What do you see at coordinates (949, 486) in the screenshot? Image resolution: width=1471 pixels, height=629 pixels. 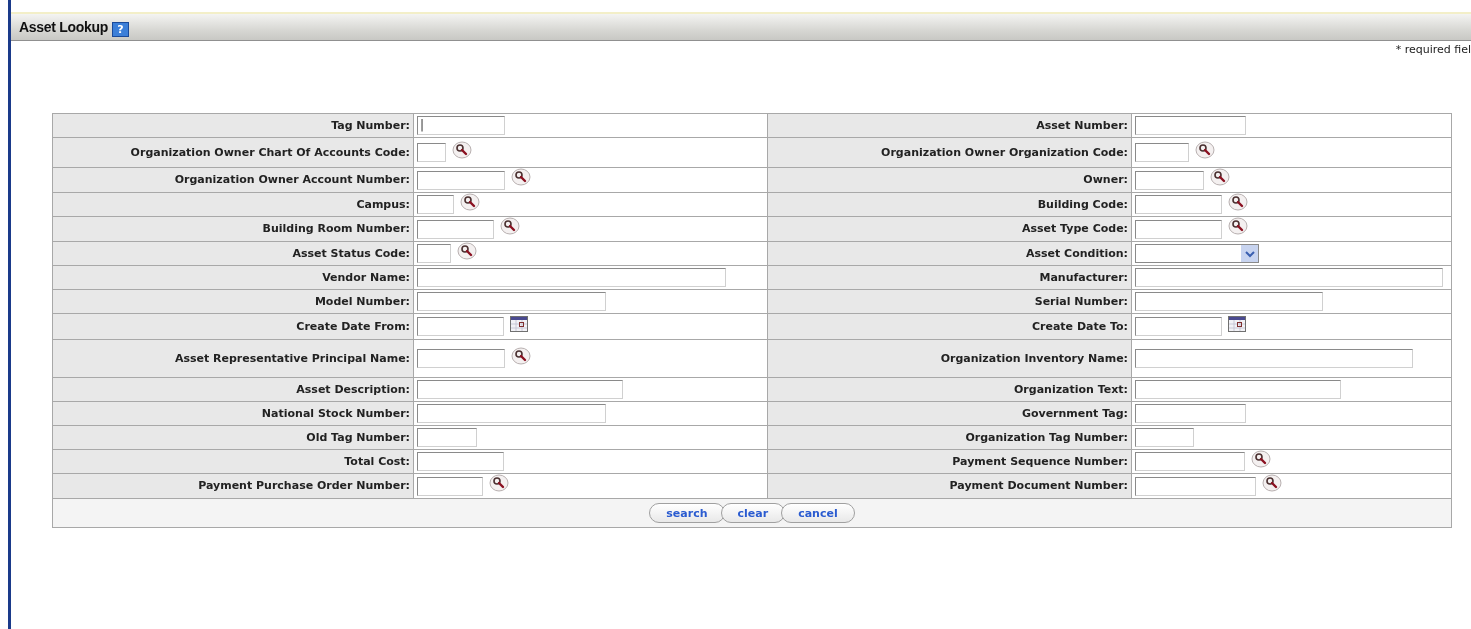 I see `field-label: Payment Document Number:` at bounding box center [949, 486].